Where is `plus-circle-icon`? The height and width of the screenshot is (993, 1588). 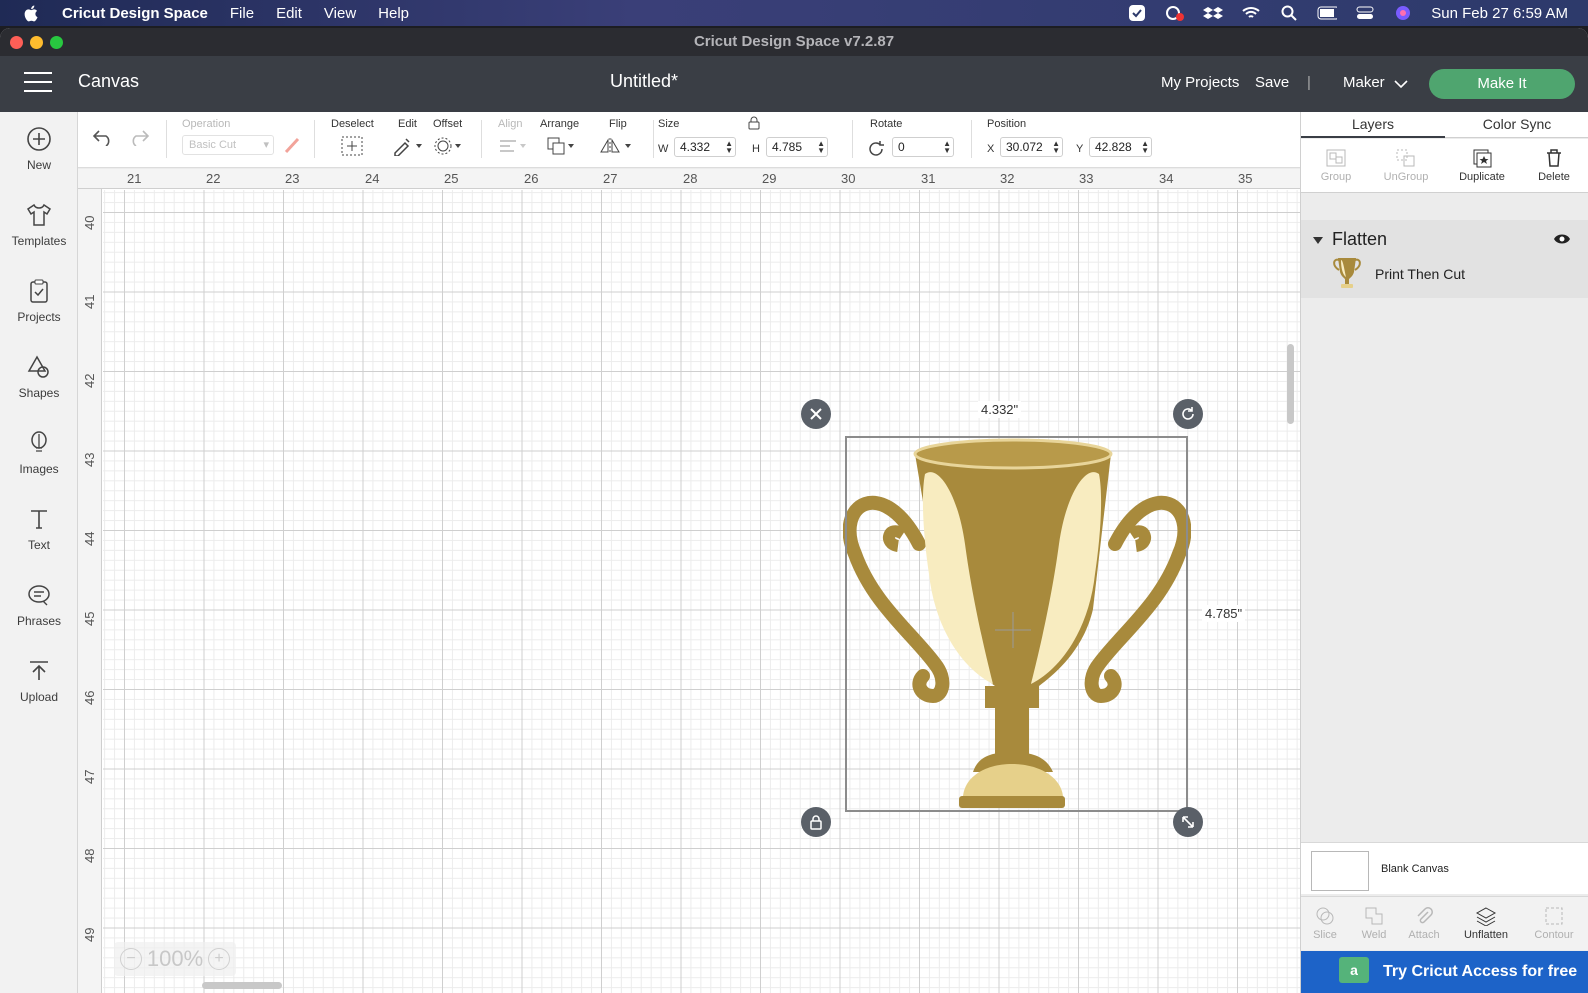 plus-circle-icon is located at coordinates (39, 139).